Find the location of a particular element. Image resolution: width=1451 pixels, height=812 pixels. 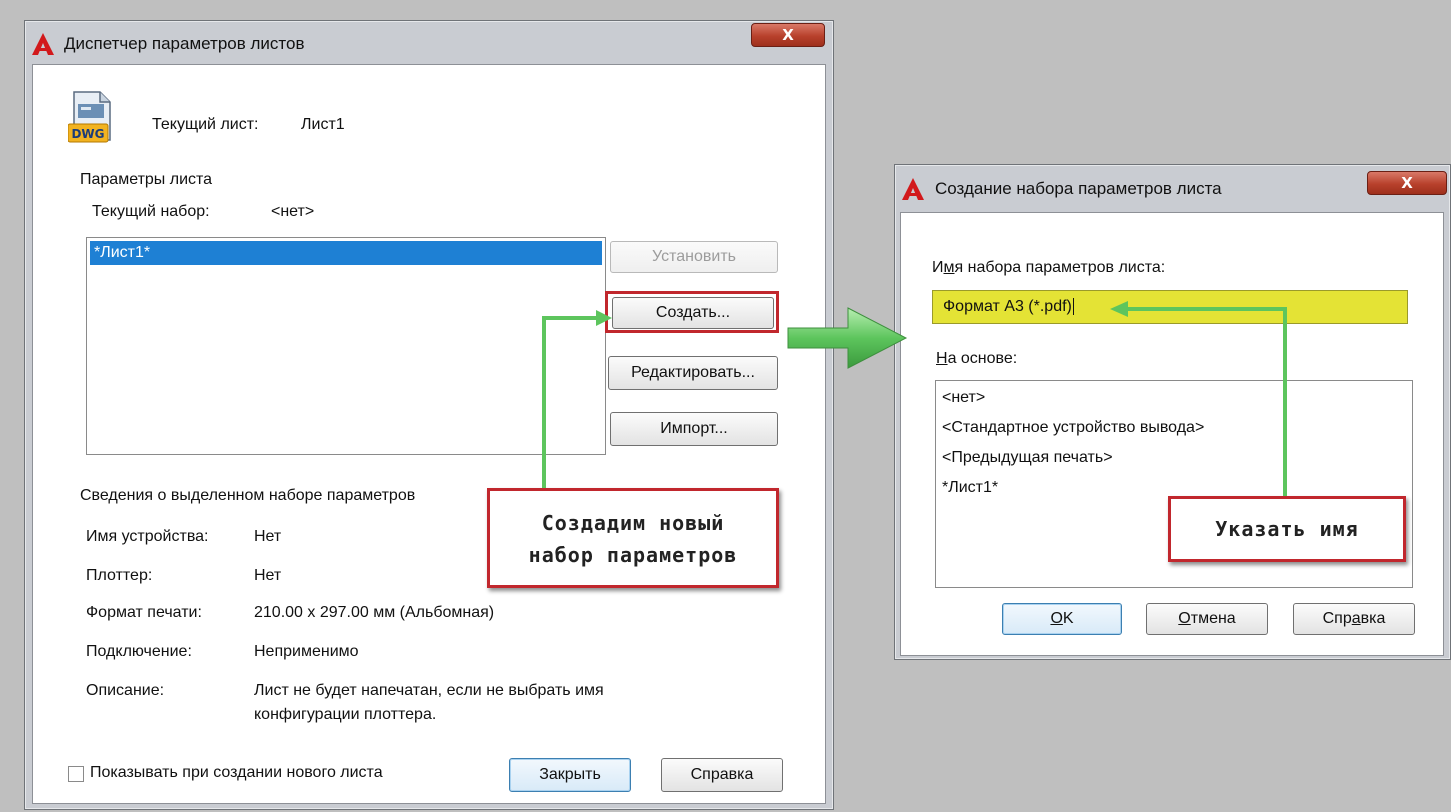

big-arrow-icon is located at coordinates (847, 338).